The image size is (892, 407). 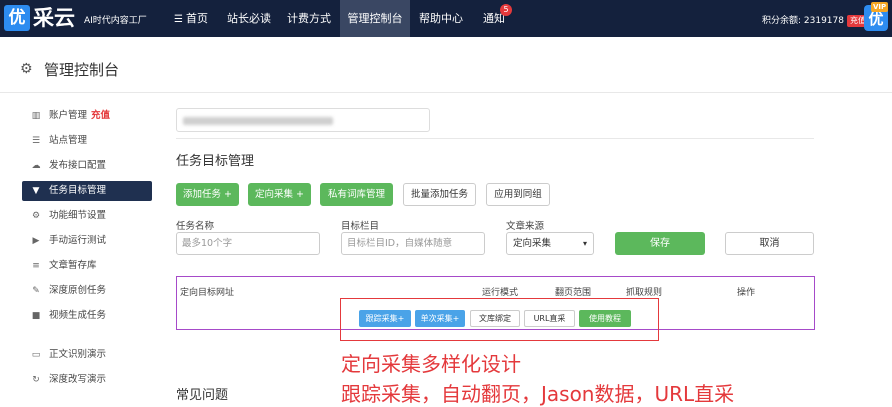 What do you see at coordinates (495, 138) in the screenshot?
I see `divider` at bounding box center [495, 138].